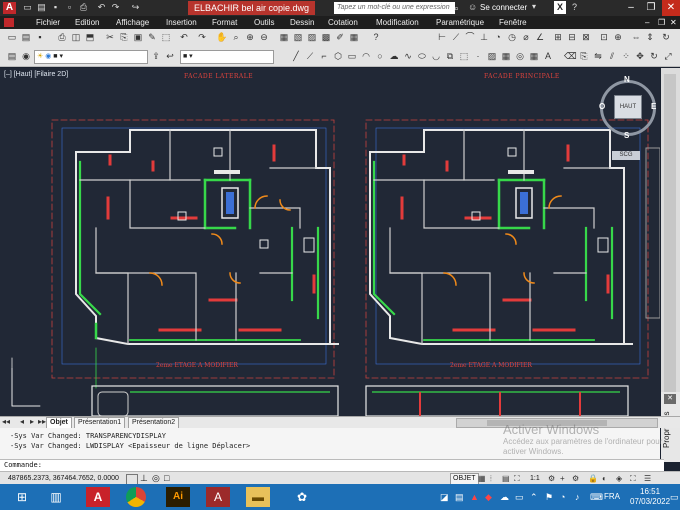 This screenshot has height=510, width=680. I want to click on viewcube-top-face: HAUT, so click(628, 107).